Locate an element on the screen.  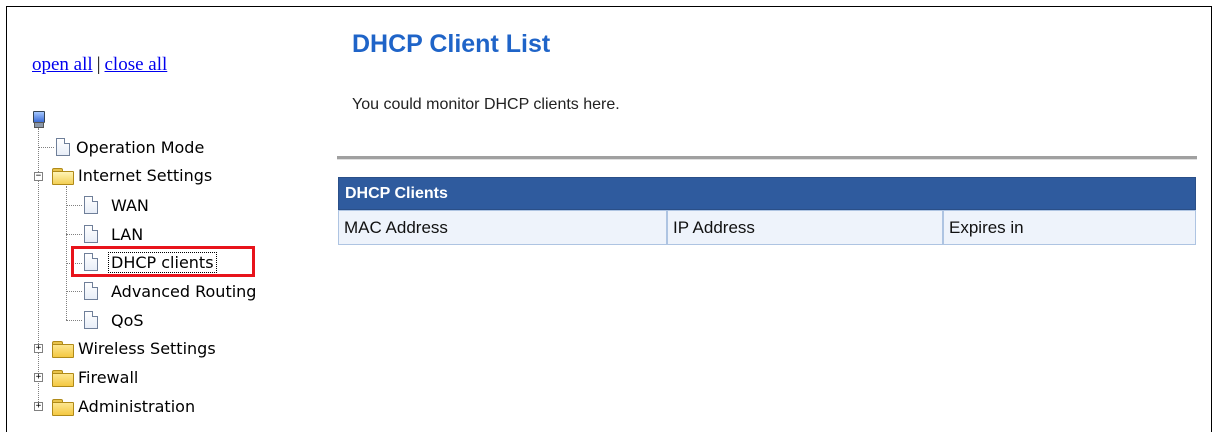
page-description: You could monitor DHCP clients here. is located at coordinates (486, 104).